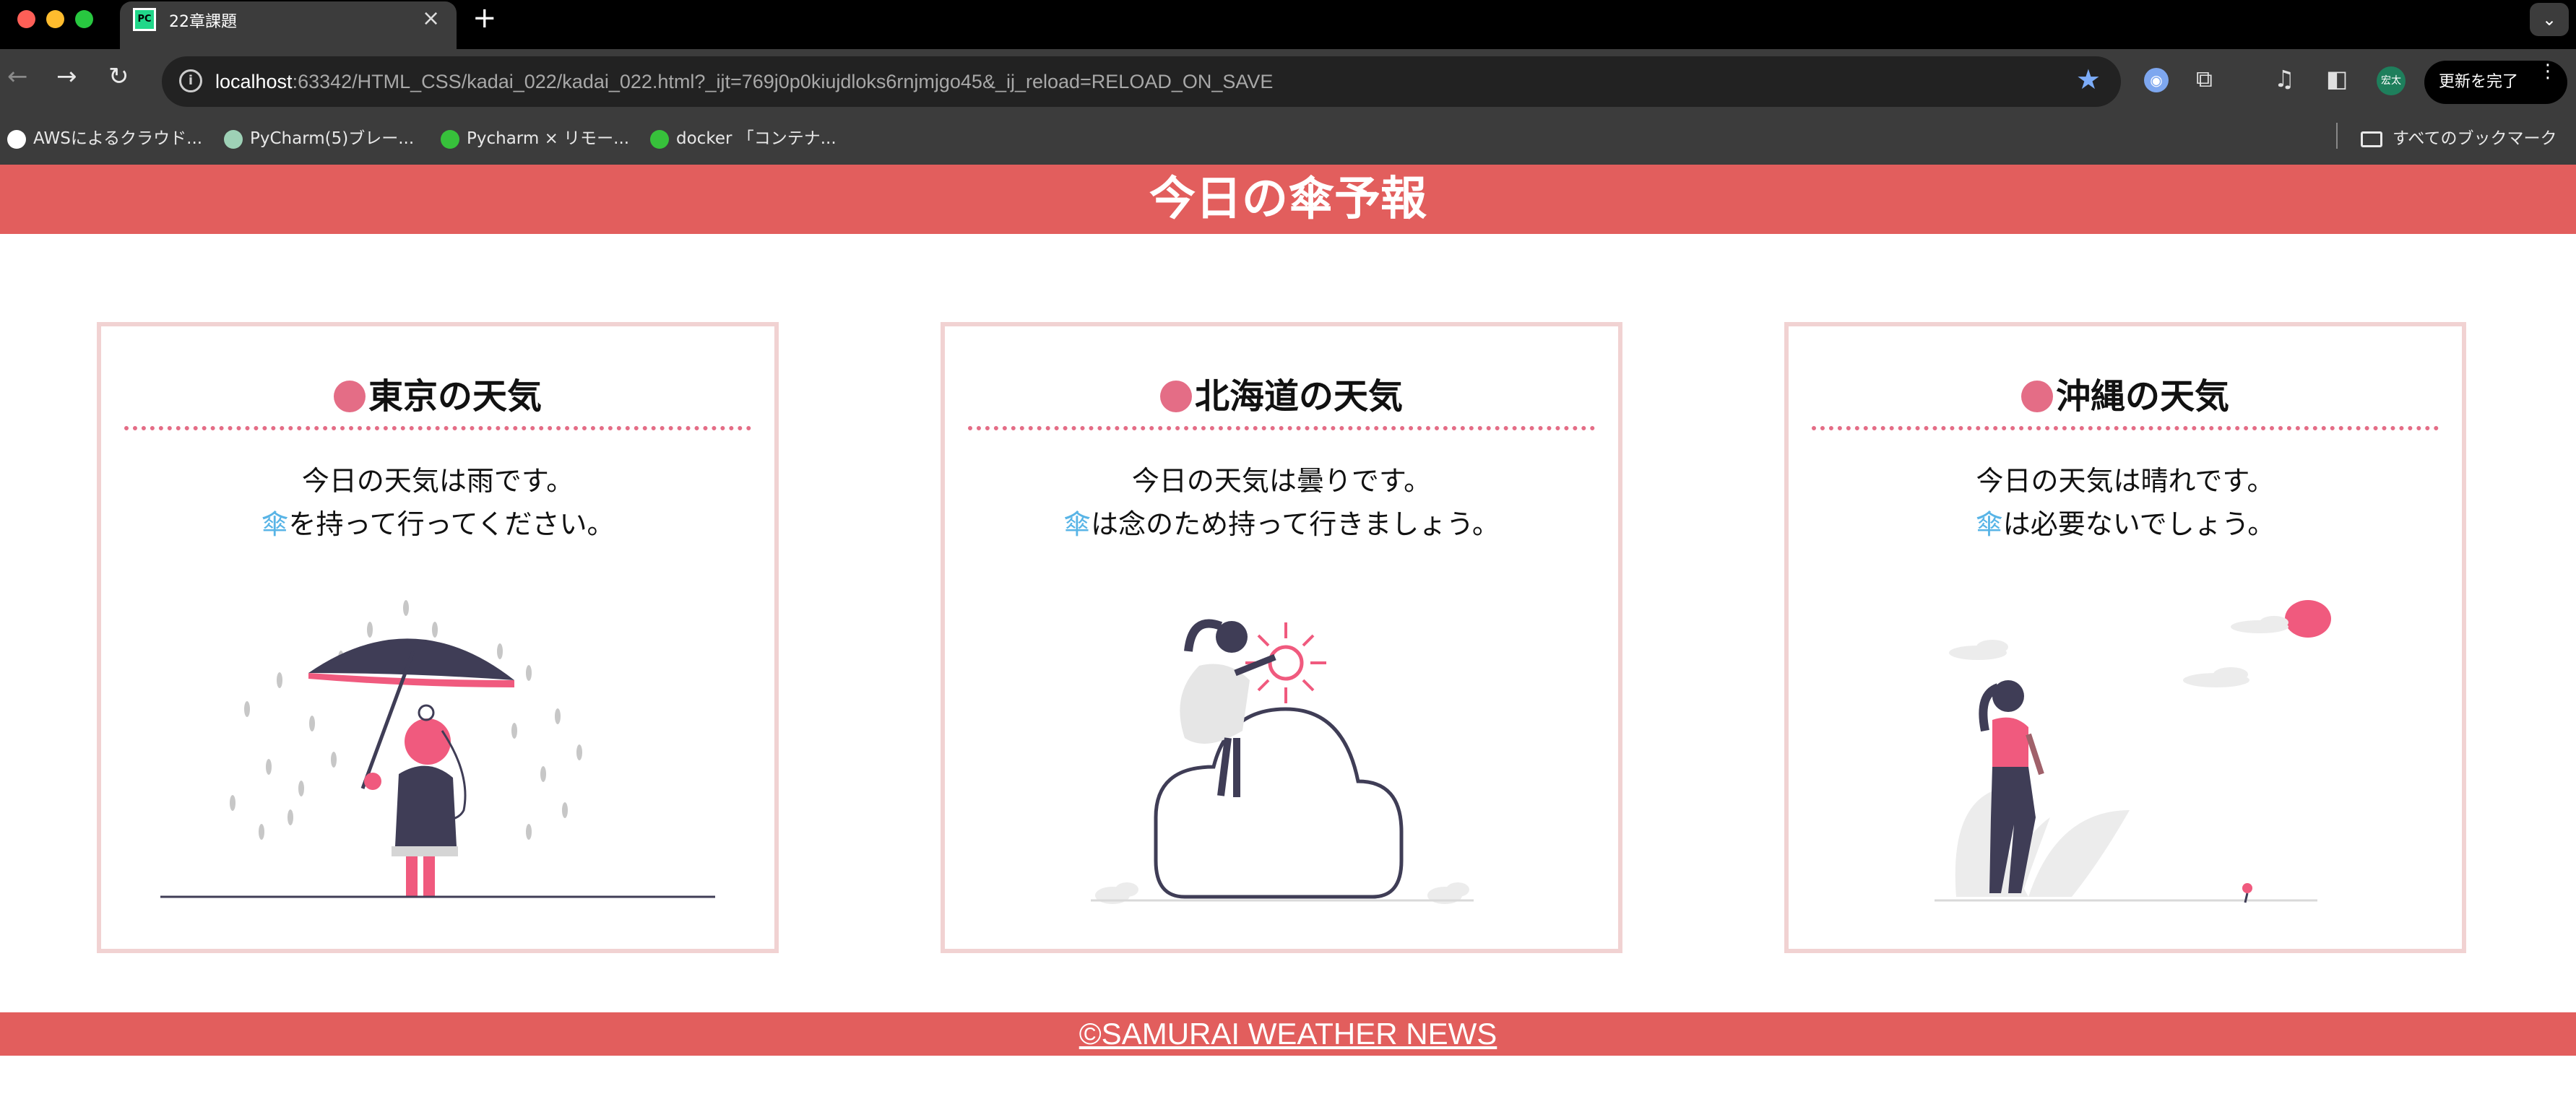 This screenshot has width=2576, height=1099. What do you see at coordinates (485, 18) in the screenshot?
I see `new-tab-icon: +` at bounding box center [485, 18].